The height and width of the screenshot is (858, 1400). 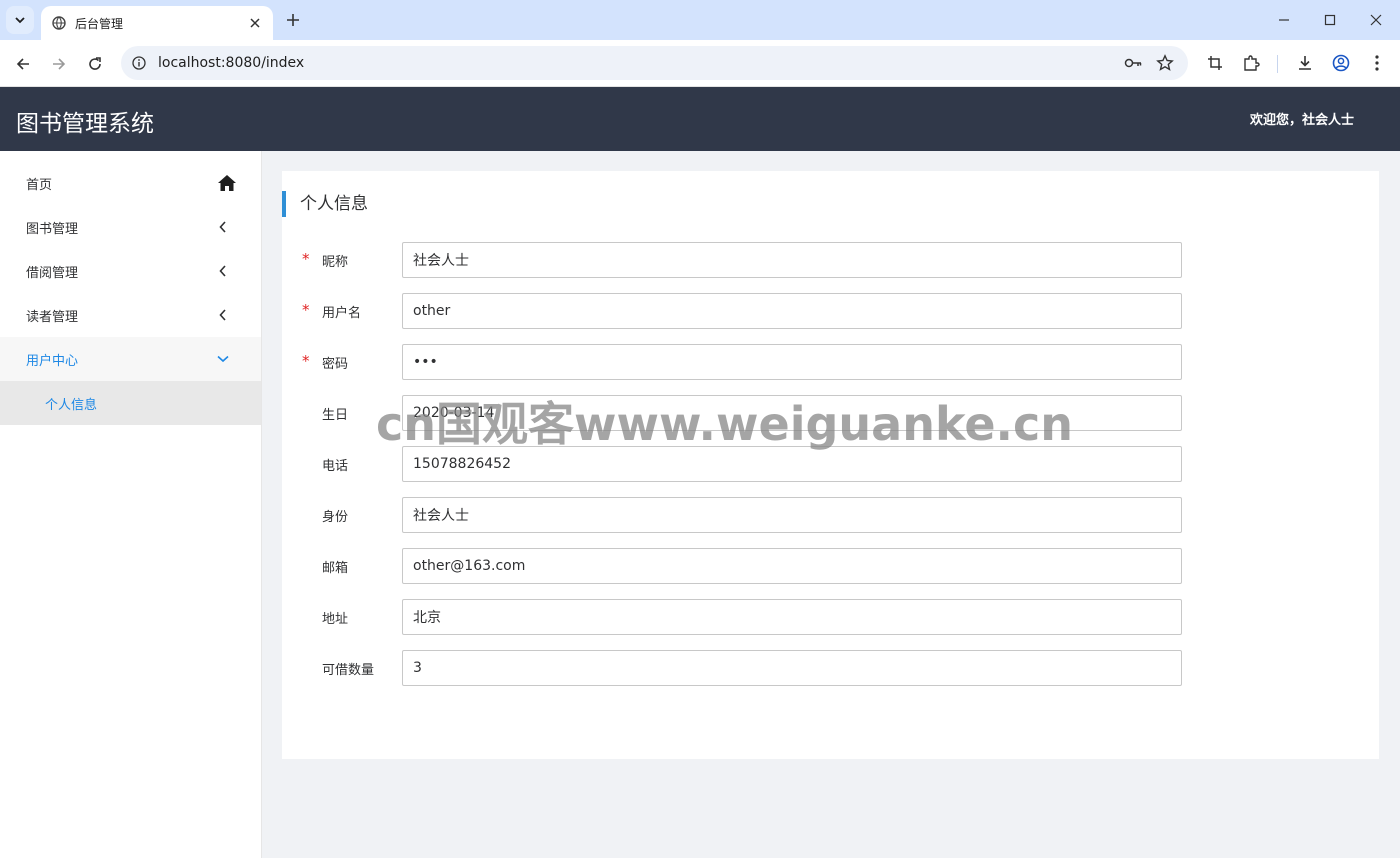 I want to click on form-row-nickname: * 昵称, so click(x=742, y=260).